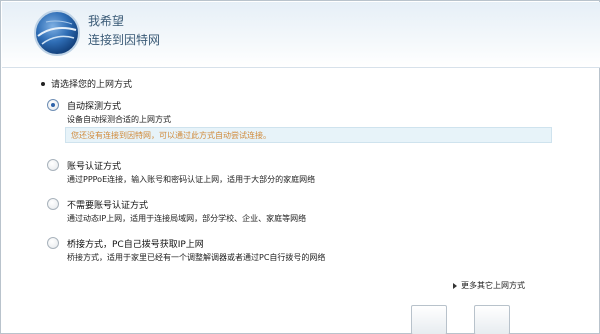  I want to click on triangle-right-icon, so click(455, 285).